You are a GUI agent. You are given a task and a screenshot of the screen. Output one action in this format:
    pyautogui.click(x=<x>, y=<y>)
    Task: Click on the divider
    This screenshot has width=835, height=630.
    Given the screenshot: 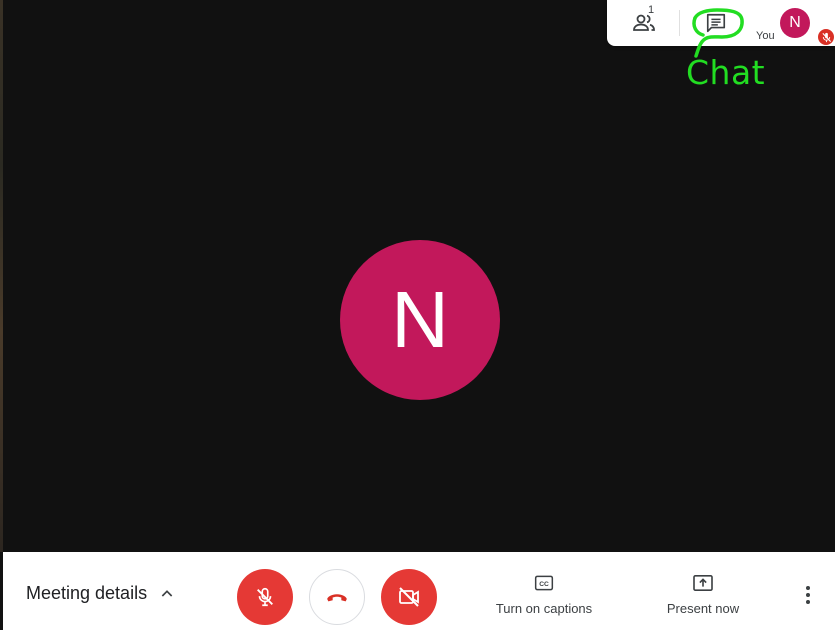 What is the action you would take?
    pyautogui.click(x=679, y=23)
    